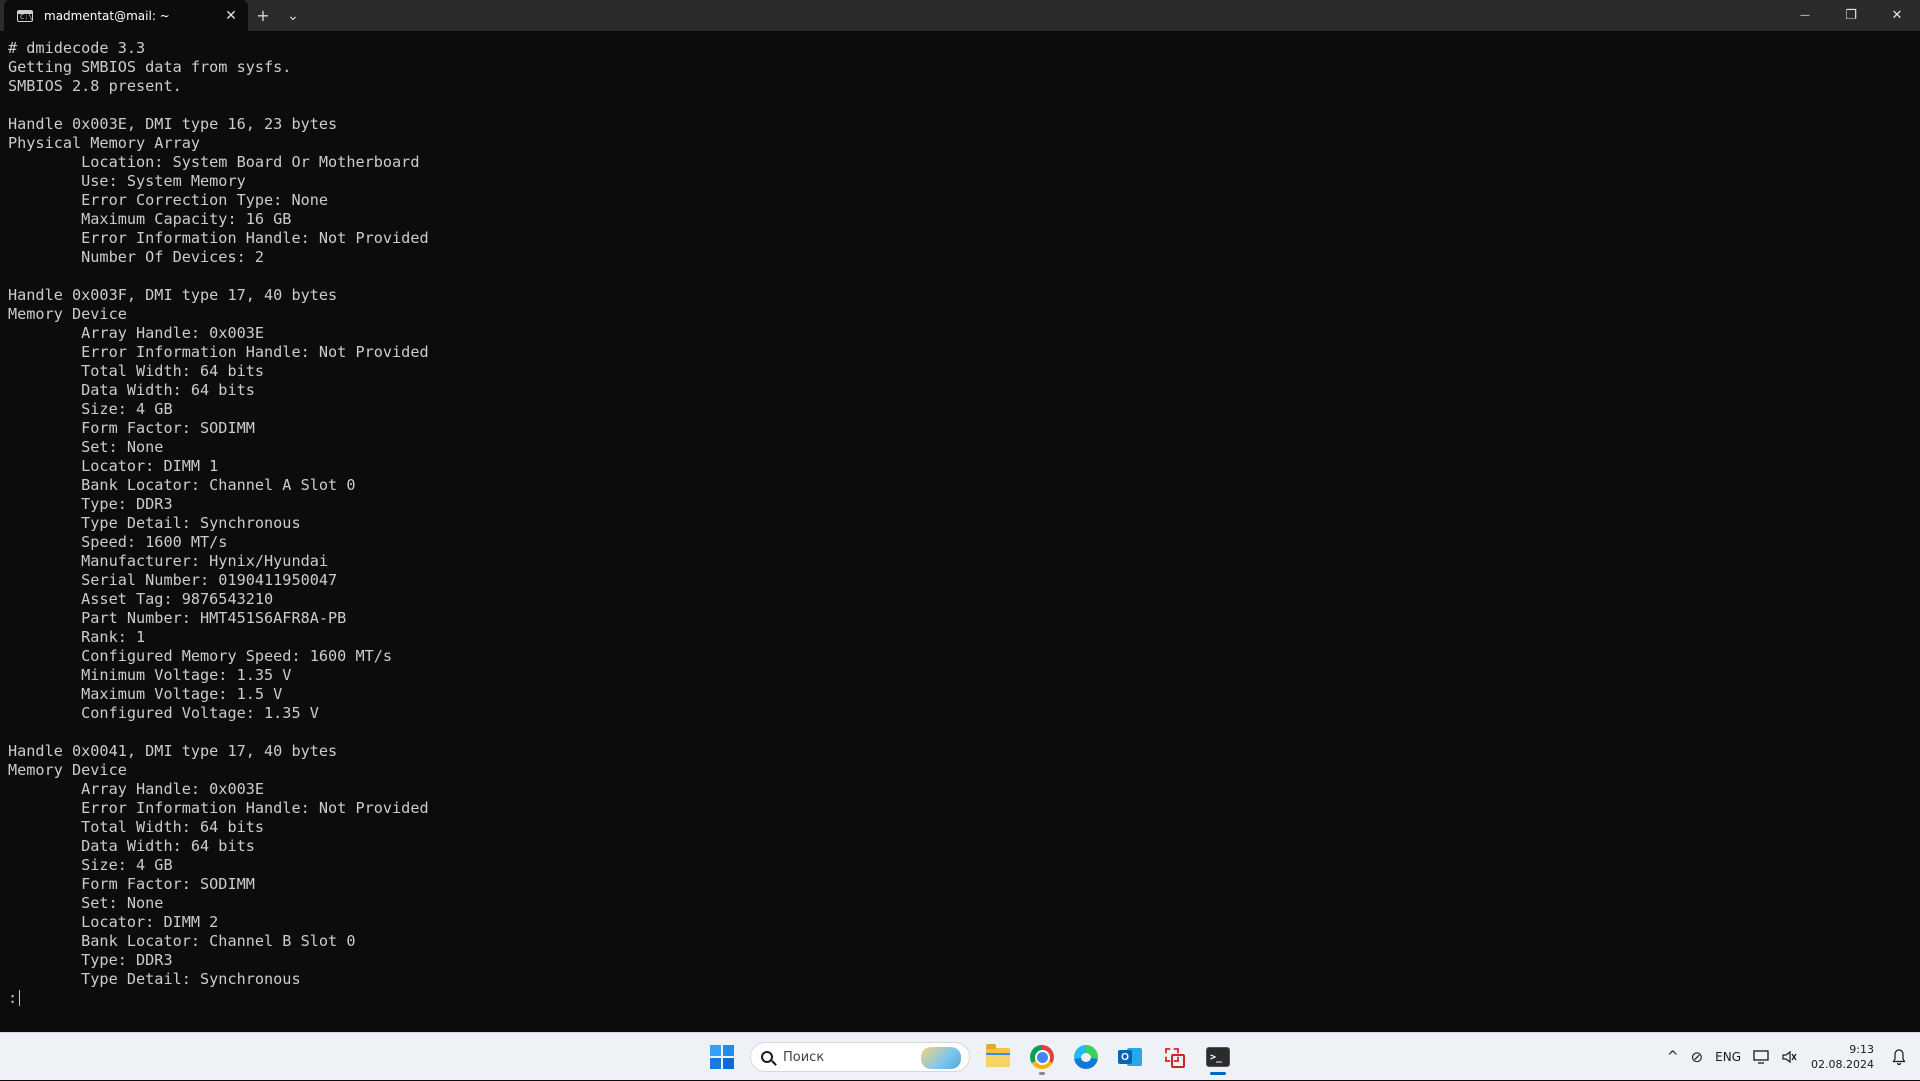 The image size is (1920, 1081). What do you see at coordinates (1861, 1049) in the screenshot?
I see `clock-time: 9:13` at bounding box center [1861, 1049].